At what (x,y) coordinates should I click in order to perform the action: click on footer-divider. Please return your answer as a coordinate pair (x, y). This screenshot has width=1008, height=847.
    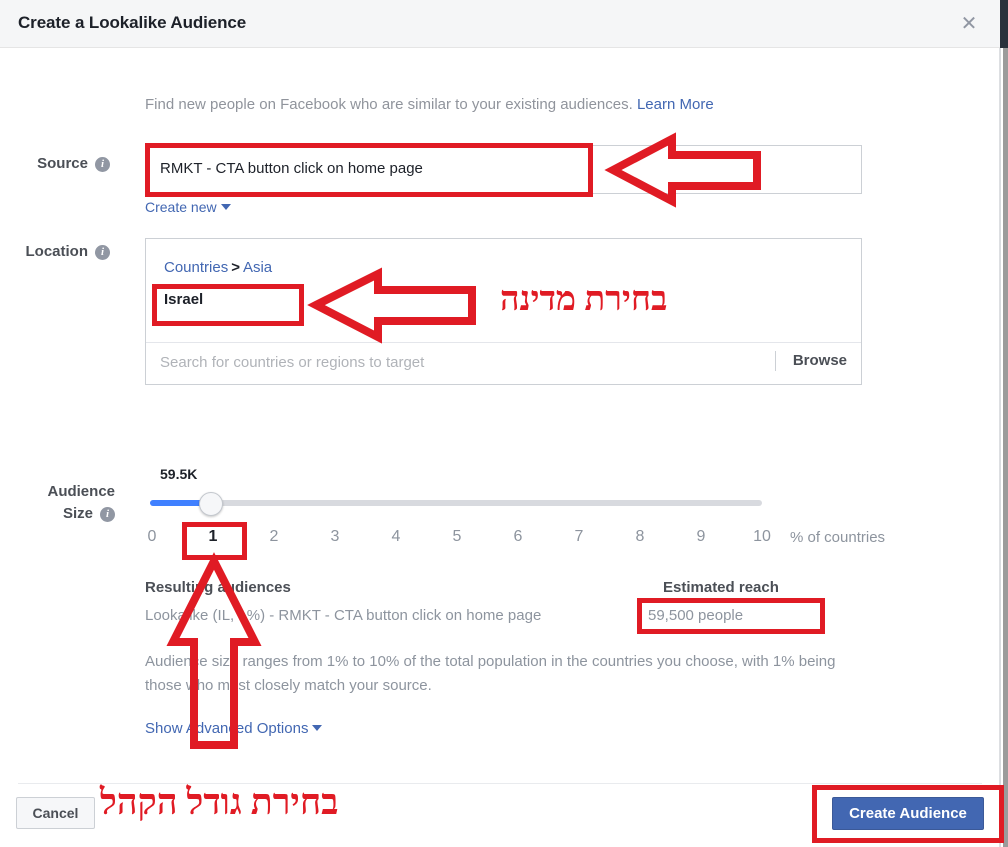
    Looking at the image, I should click on (500, 783).